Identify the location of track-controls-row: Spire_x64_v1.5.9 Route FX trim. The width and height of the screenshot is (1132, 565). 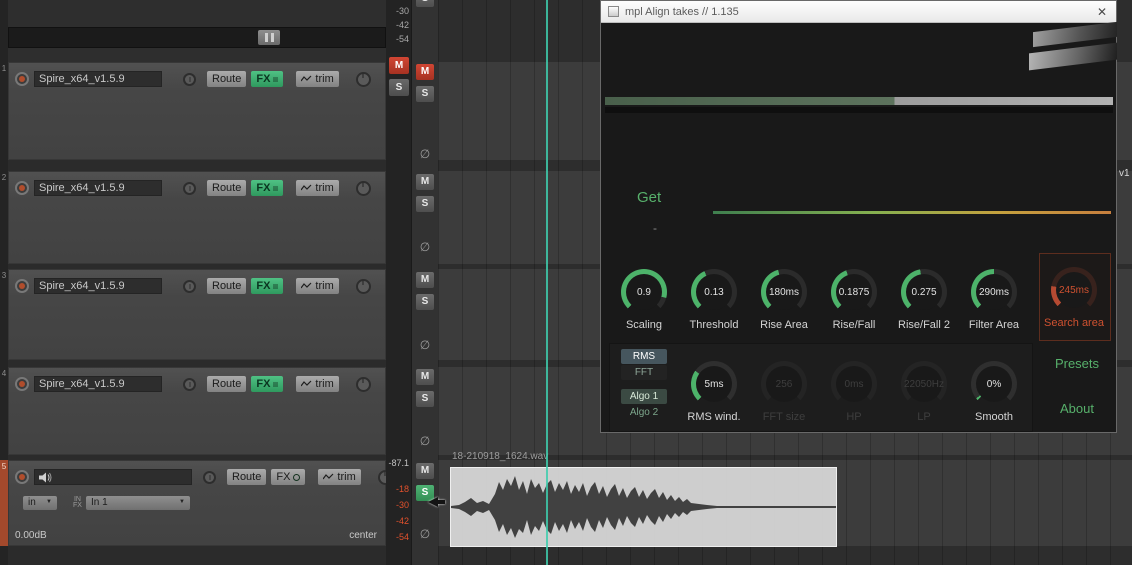
(197, 185).